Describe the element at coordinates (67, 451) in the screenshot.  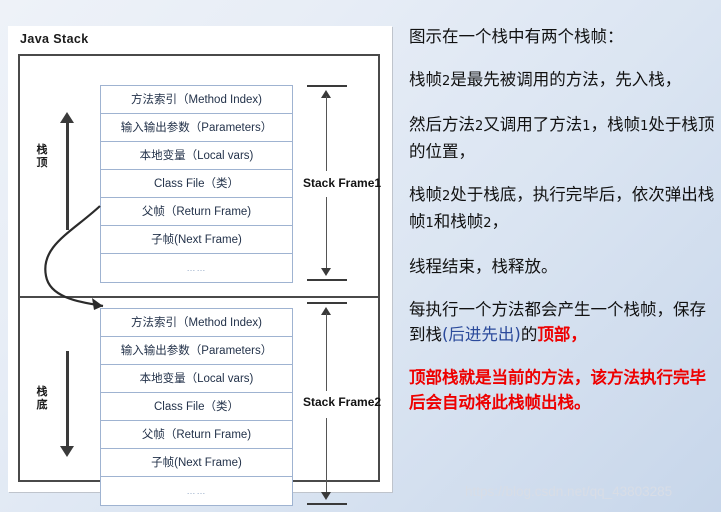
I see `stack-bottom-arrowhead-icon` at that location.